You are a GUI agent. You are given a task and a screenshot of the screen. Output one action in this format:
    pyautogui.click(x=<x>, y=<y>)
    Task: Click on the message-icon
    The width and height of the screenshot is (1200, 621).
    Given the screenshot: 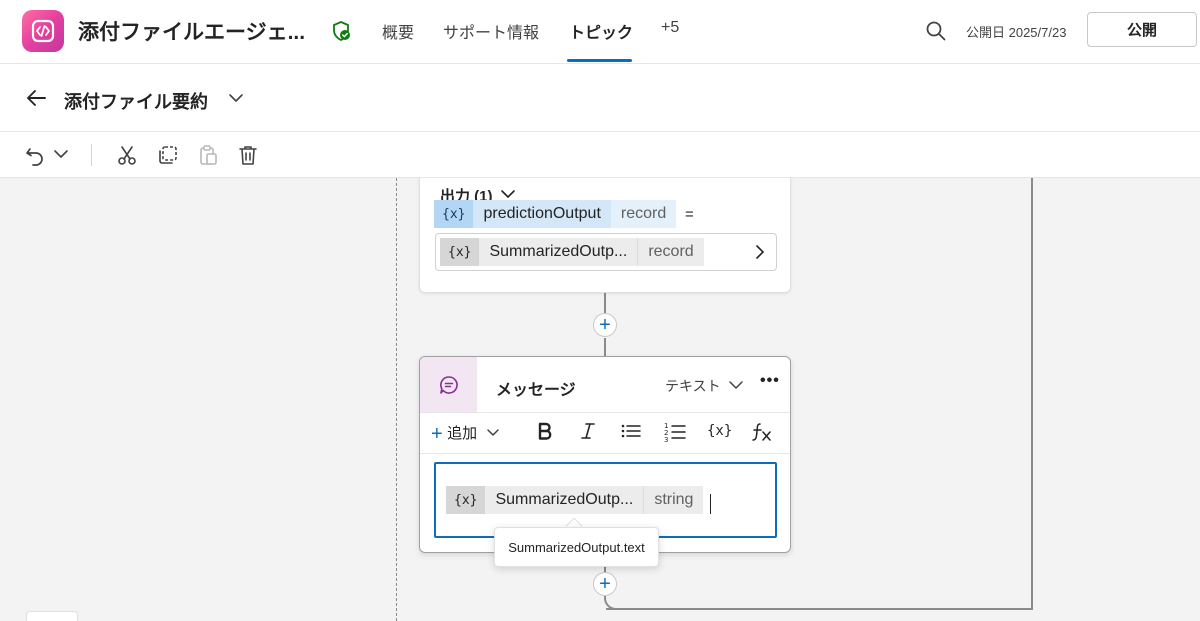 What is the action you would take?
    pyautogui.click(x=448, y=384)
    